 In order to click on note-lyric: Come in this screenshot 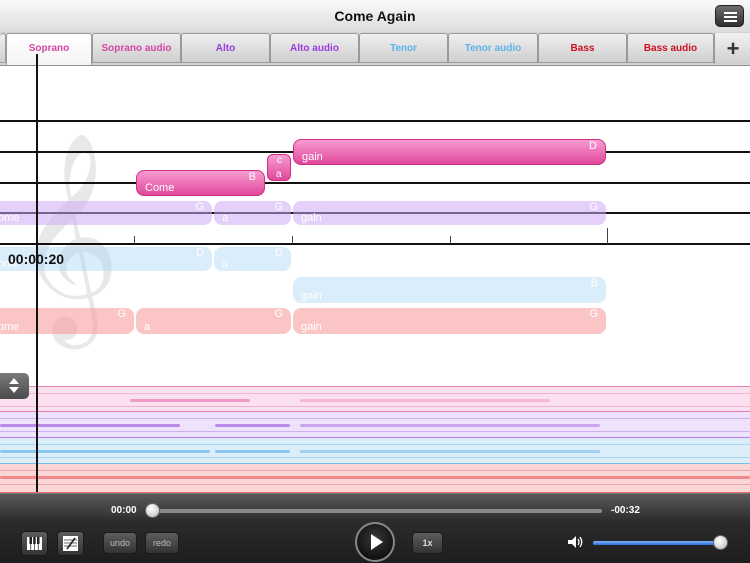, I will do `click(160, 188)`.